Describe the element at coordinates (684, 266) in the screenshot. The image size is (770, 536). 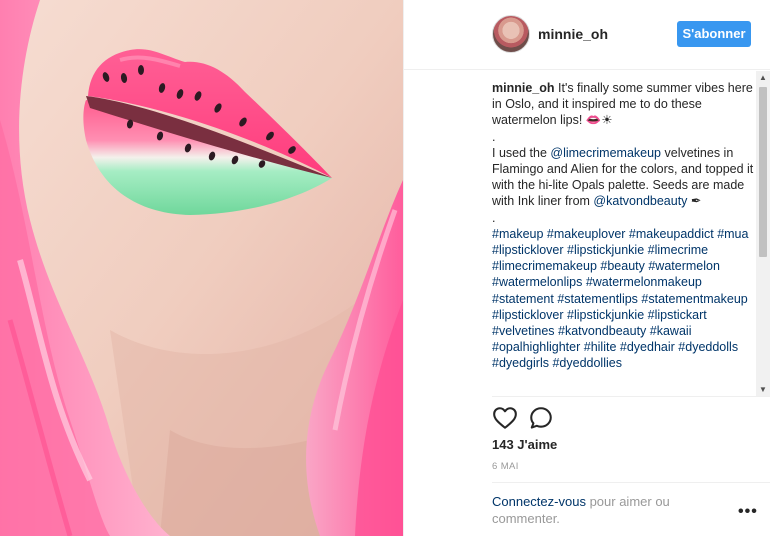
I see `hashtag-link: #watermelon` at that location.